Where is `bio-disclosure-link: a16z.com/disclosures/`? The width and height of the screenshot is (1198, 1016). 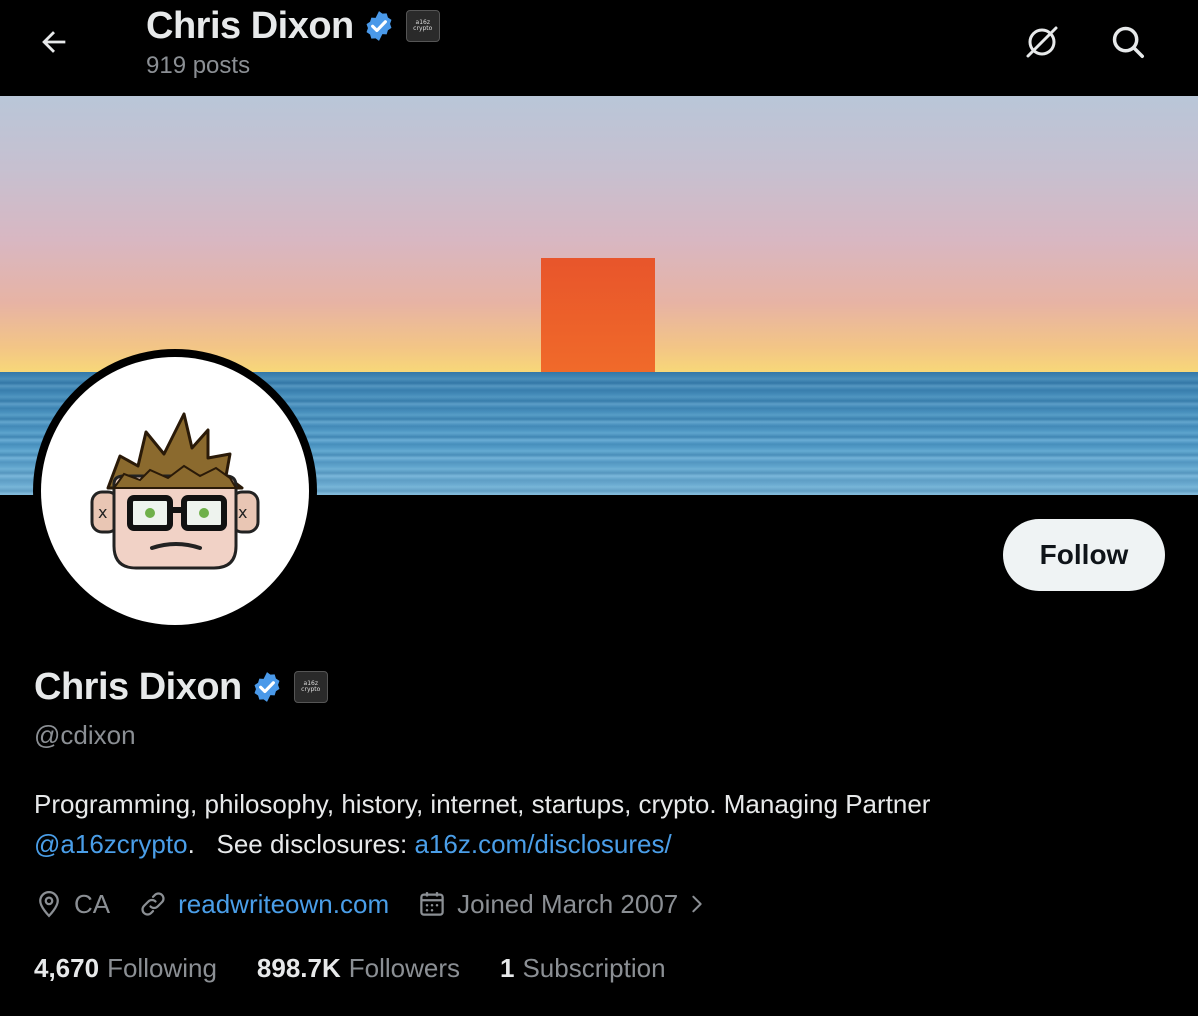 bio-disclosure-link: a16z.com/disclosures/ is located at coordinates (542, 844).